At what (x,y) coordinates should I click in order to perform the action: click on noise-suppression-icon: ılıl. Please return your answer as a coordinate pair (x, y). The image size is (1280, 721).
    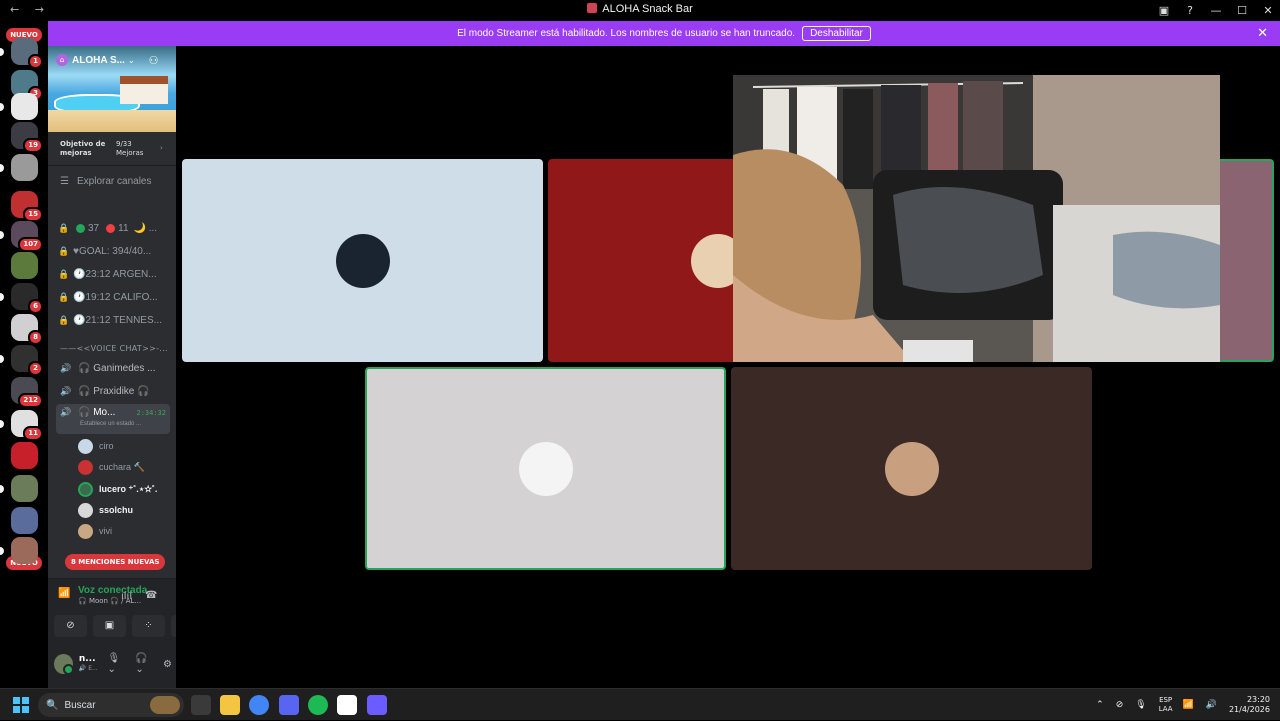
    Looking at the image, I should click on (126, 596).